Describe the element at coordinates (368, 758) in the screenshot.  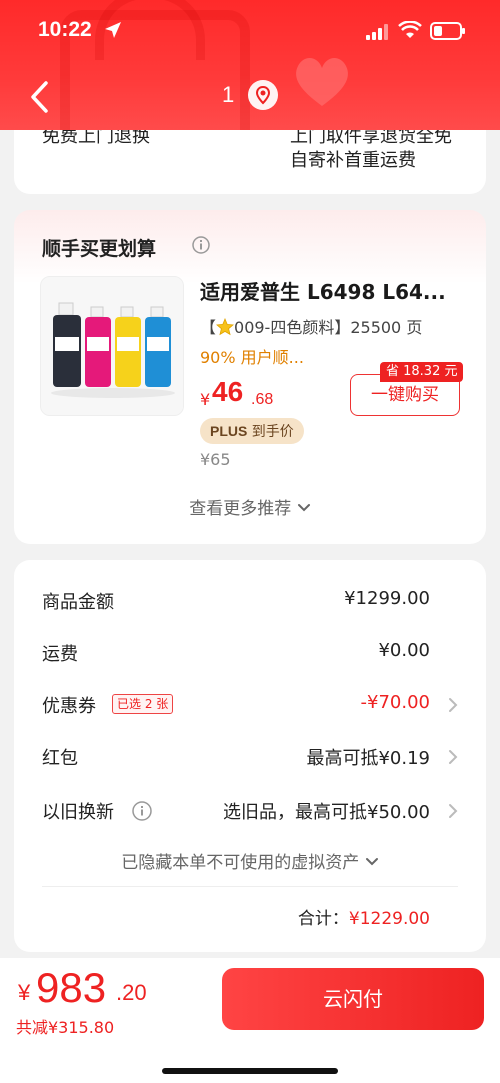
I see `red-packet-value: 最高可抵¥0.19` at that location.